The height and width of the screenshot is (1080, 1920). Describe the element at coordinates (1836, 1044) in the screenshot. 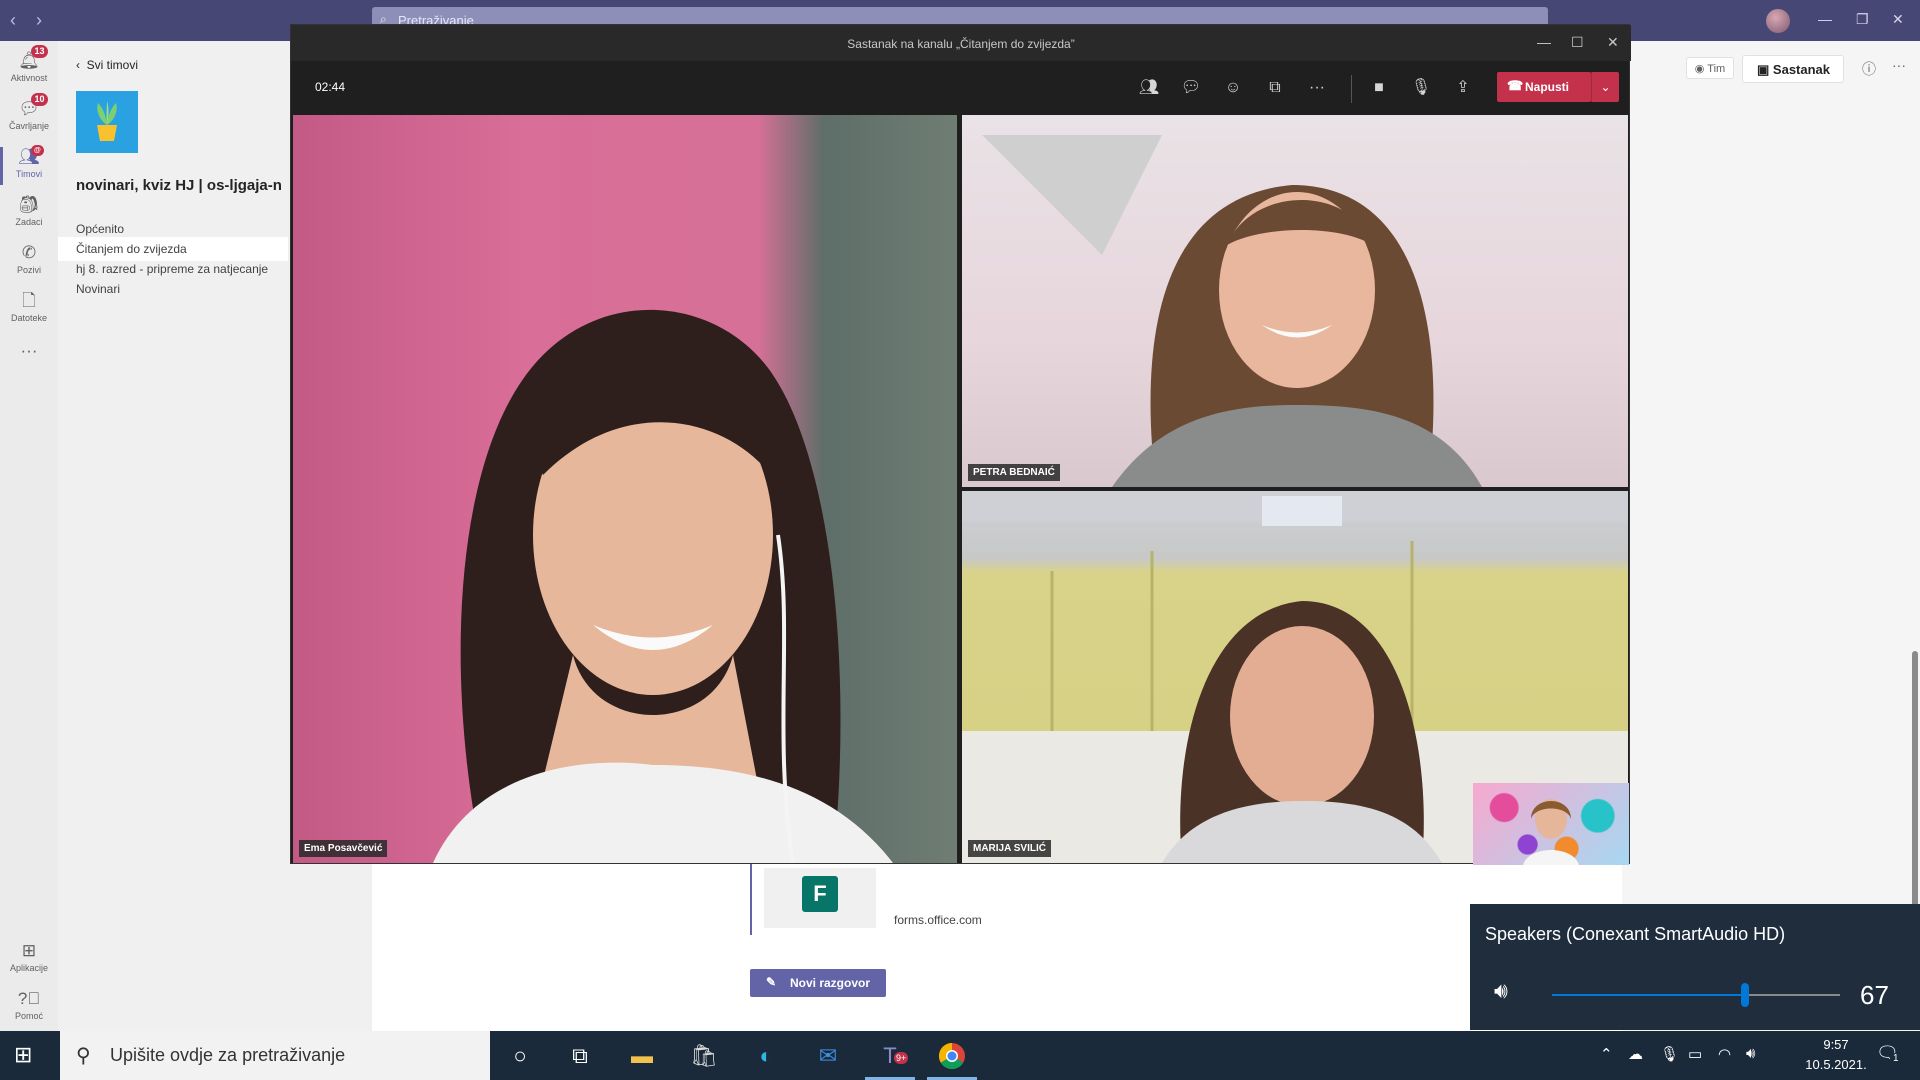

I see `clock-time: 9:57` at that location.